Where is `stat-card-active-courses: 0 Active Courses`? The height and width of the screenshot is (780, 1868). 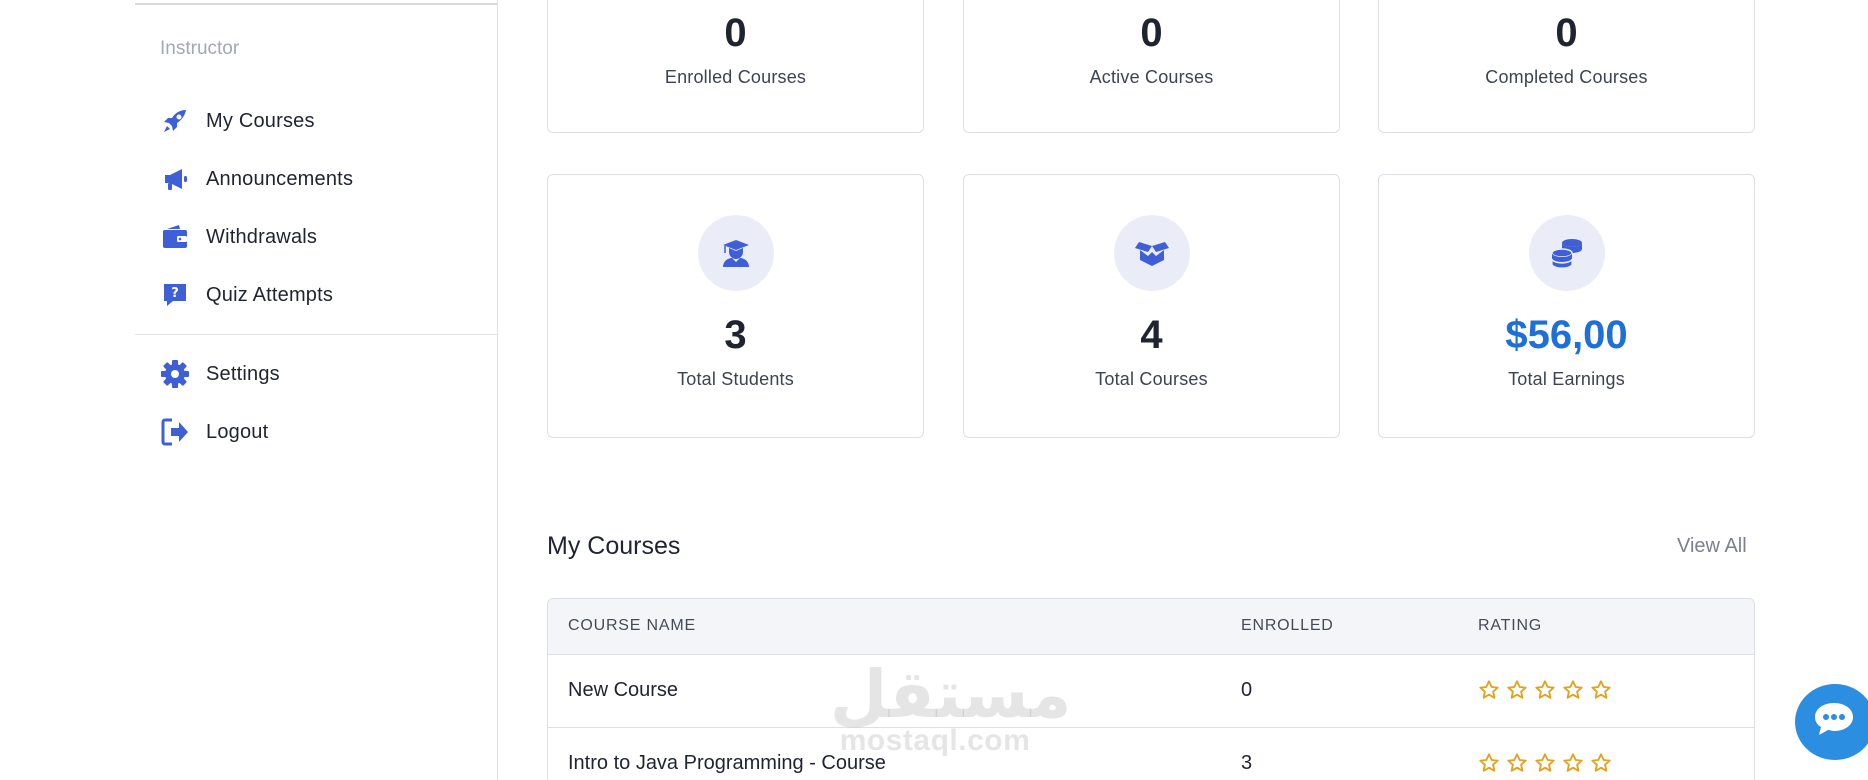
stat-card-active-courses: 0 Active Courses is located at coordinates (1151, 66).